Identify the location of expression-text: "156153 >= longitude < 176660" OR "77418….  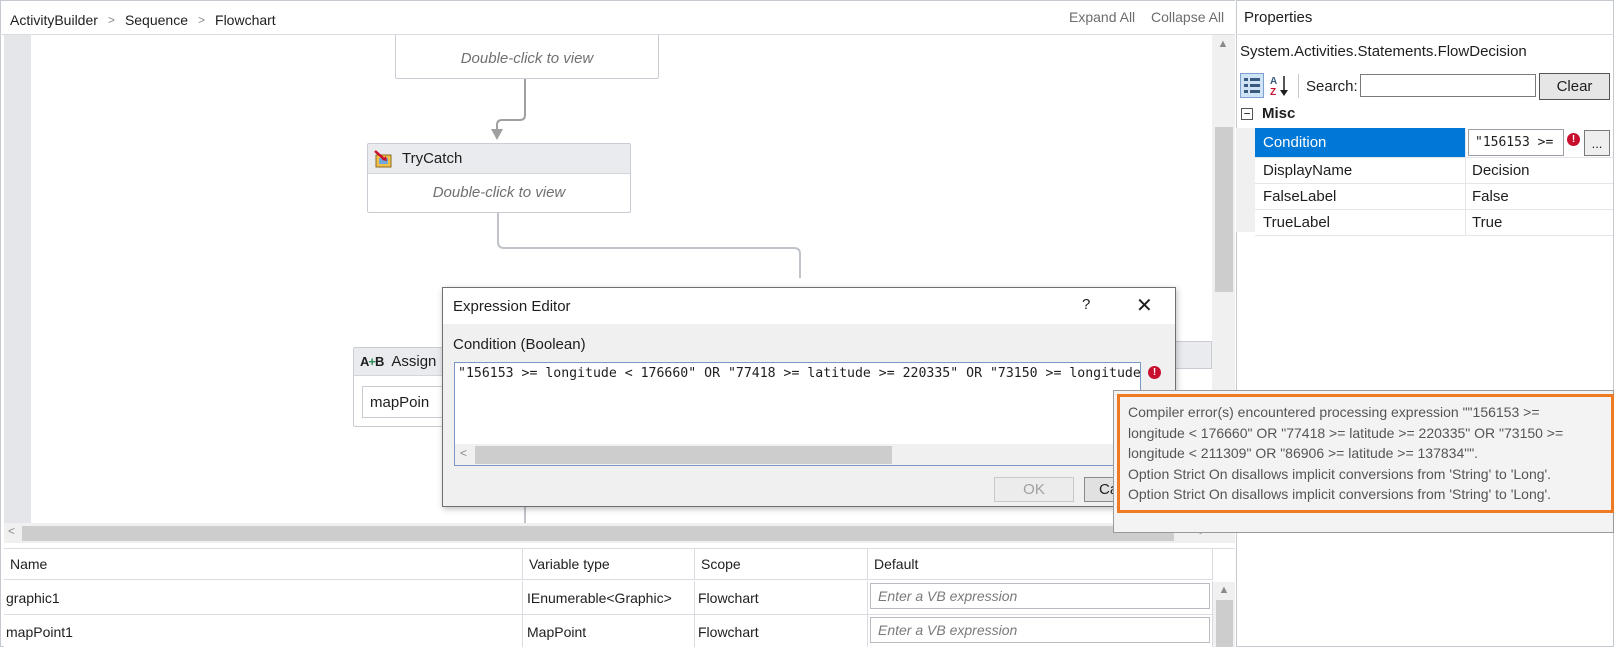
(799, 376).